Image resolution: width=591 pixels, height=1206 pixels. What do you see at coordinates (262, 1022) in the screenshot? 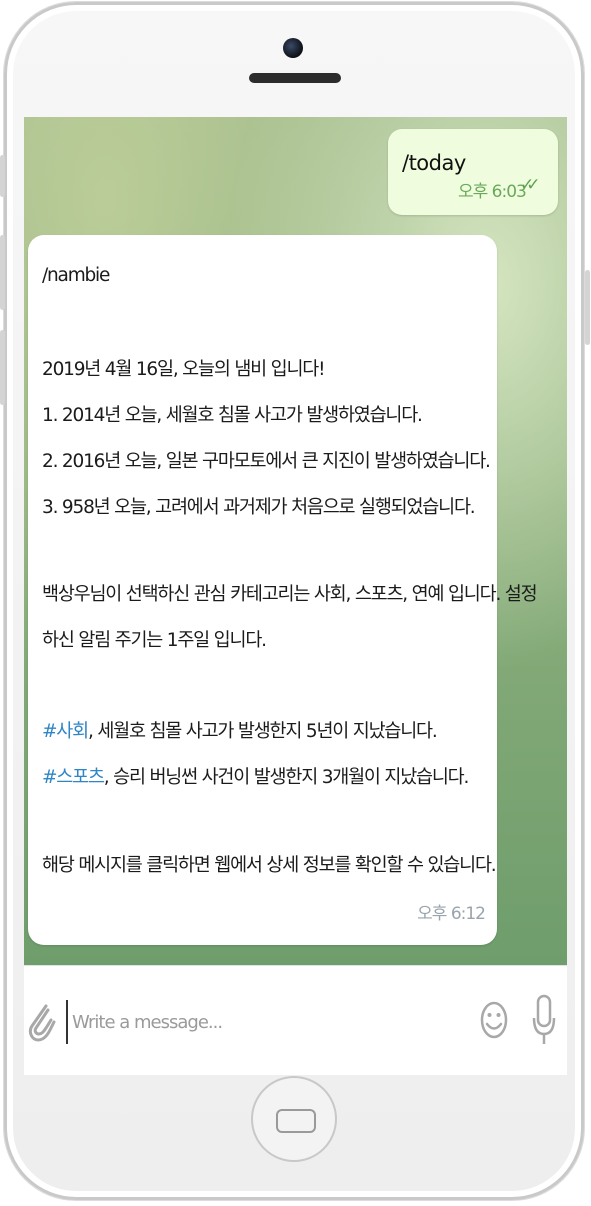
I see `message-input` at bounding box center [262, 1022].